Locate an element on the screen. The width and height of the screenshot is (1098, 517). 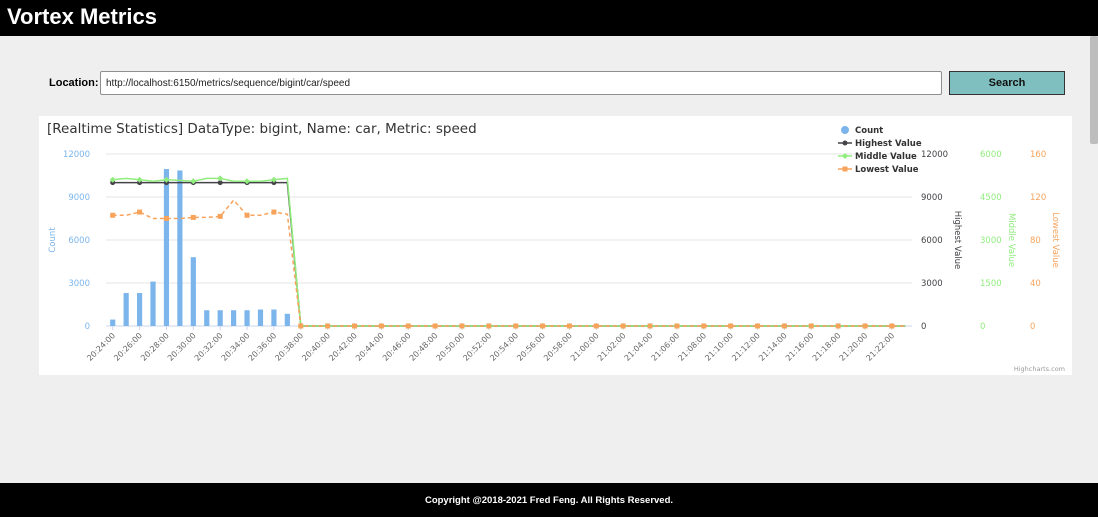
x-tick-label: 21:10:00 is located at coordinates (719, 347).